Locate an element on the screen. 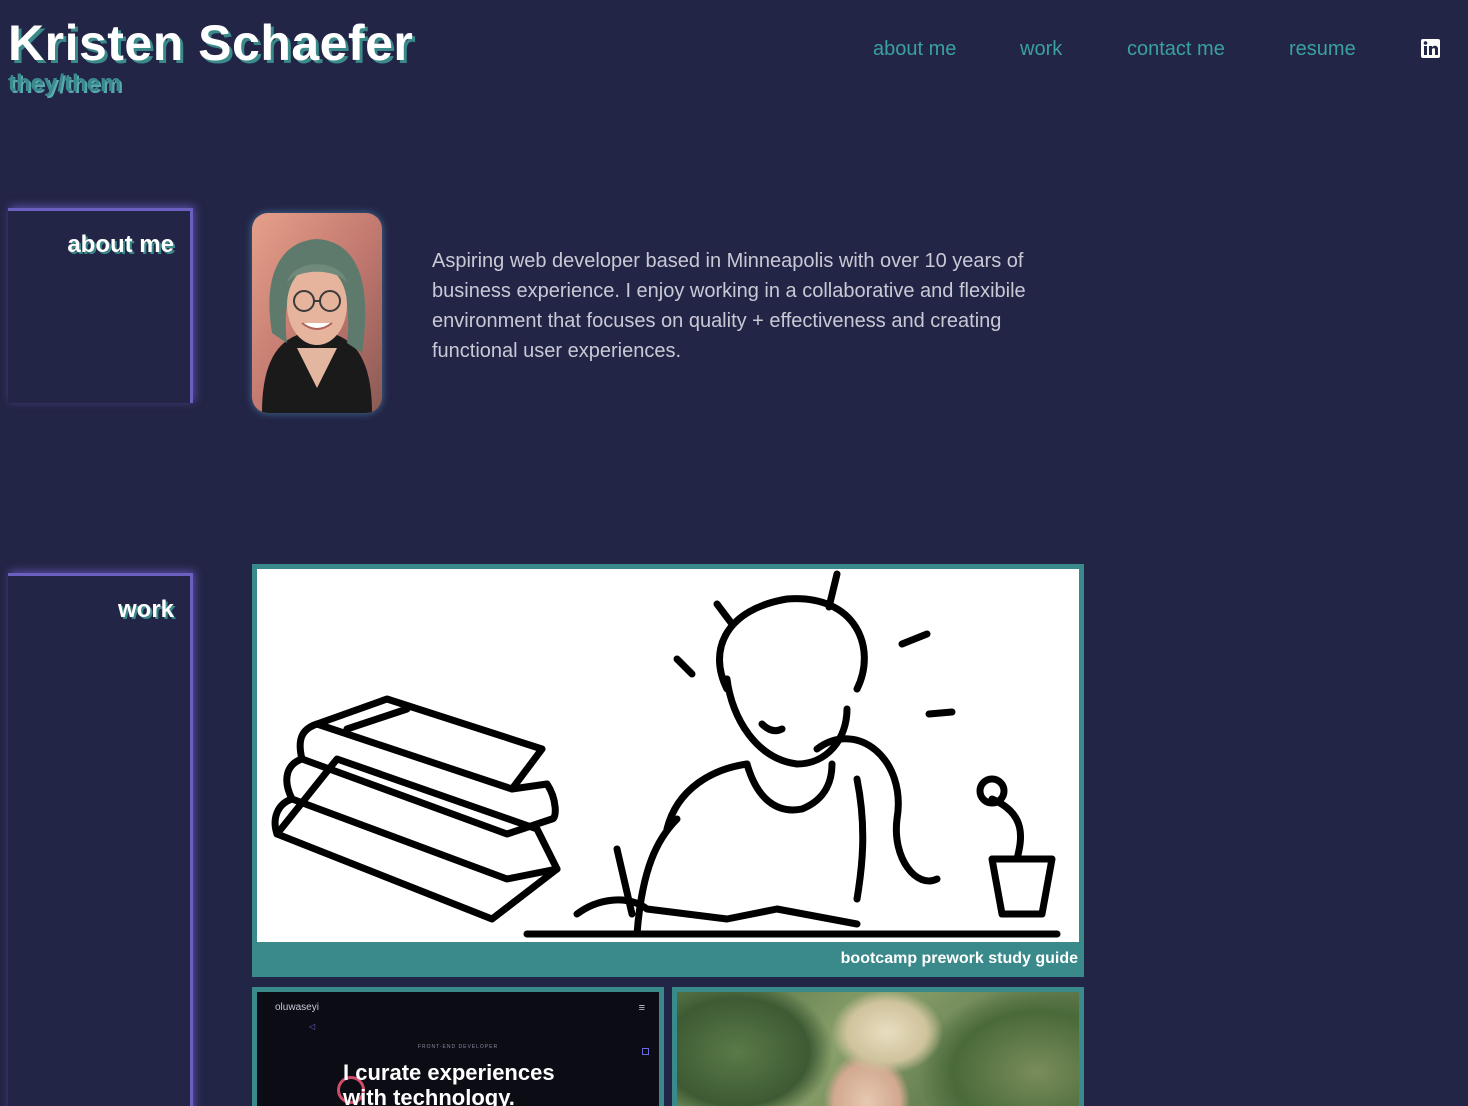 Image resolution: width=1468 pixels, height=1106 pixels. painting-thumbnail is located at coordinates (878, 1049).